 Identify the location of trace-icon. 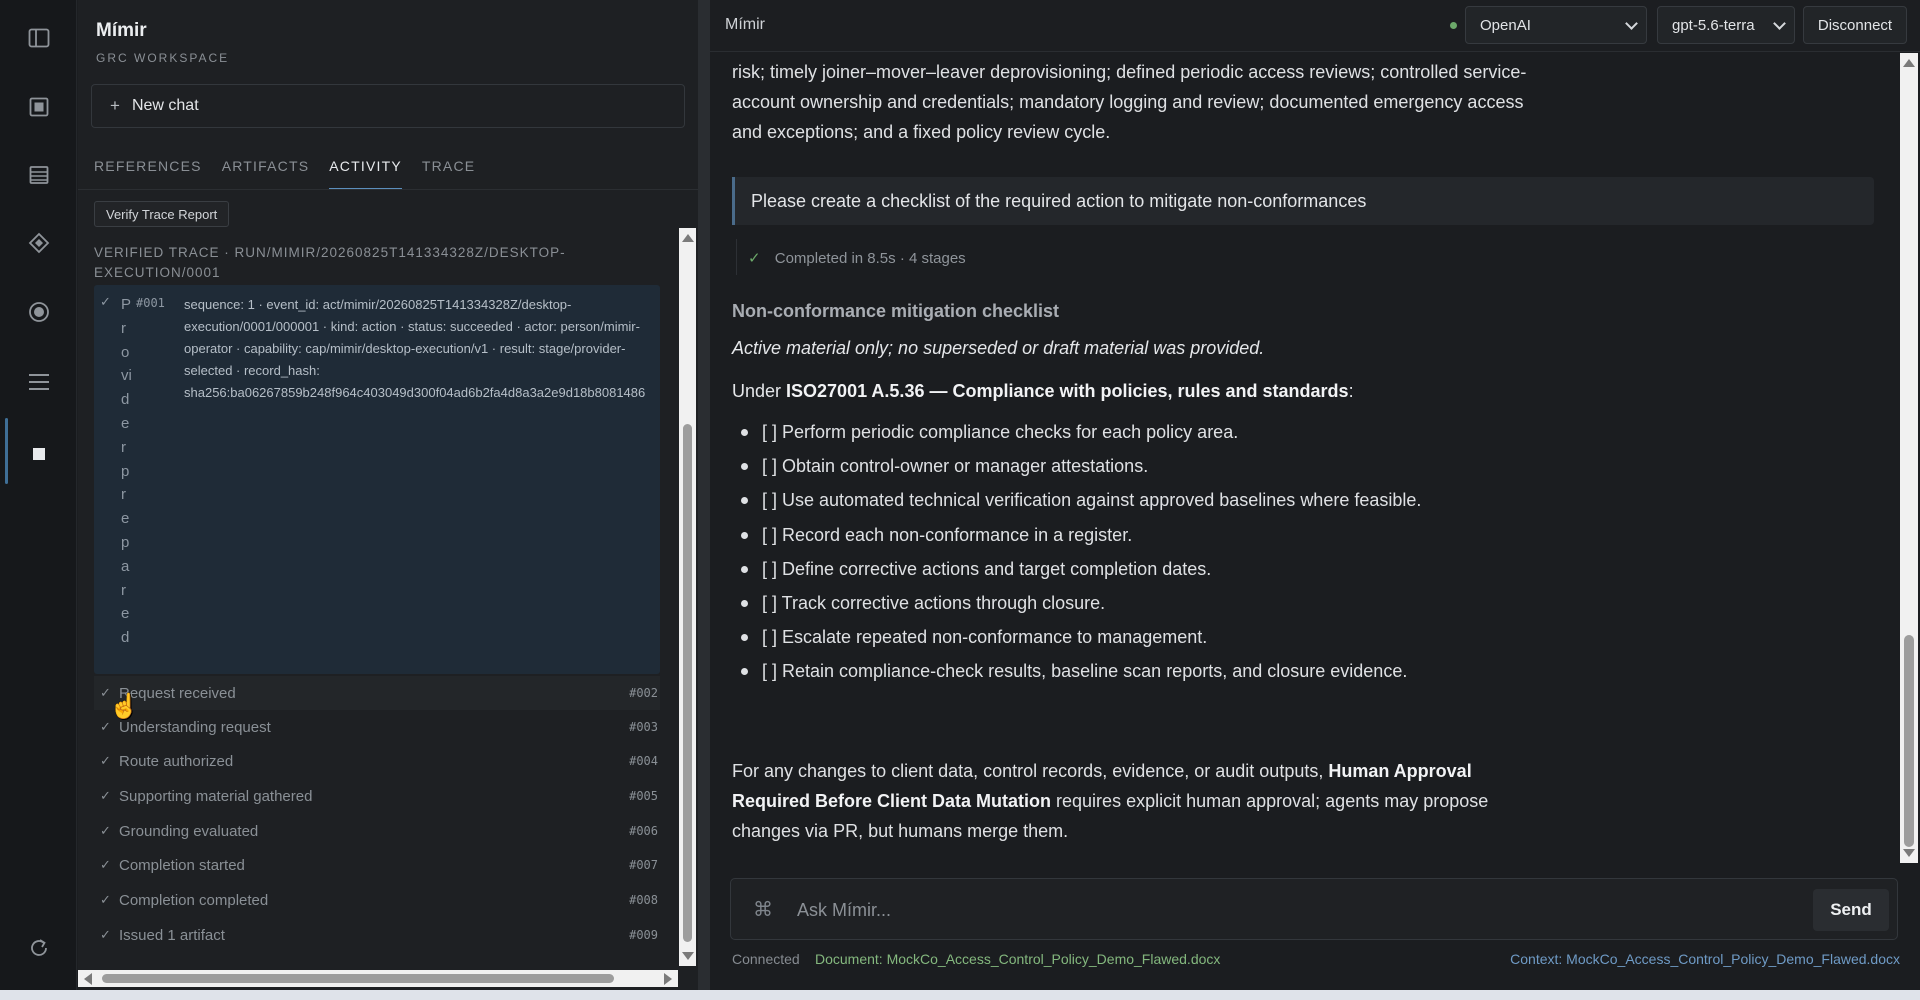
(39, 454).